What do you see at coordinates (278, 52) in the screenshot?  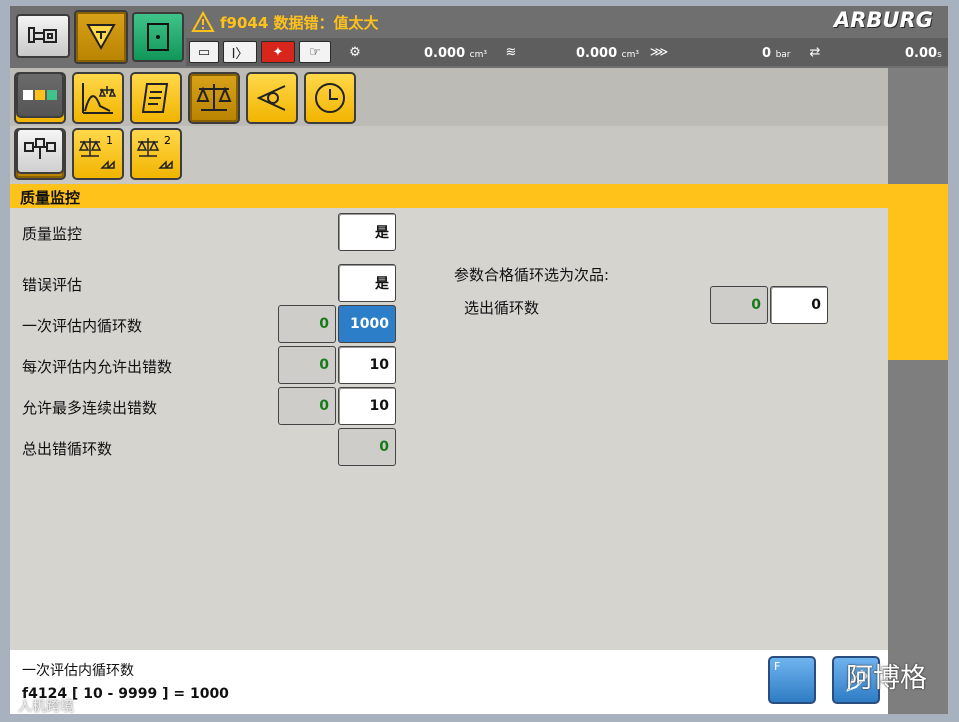 I see `robot-alarm-icon: ✦` at bounding box center [278, 52].